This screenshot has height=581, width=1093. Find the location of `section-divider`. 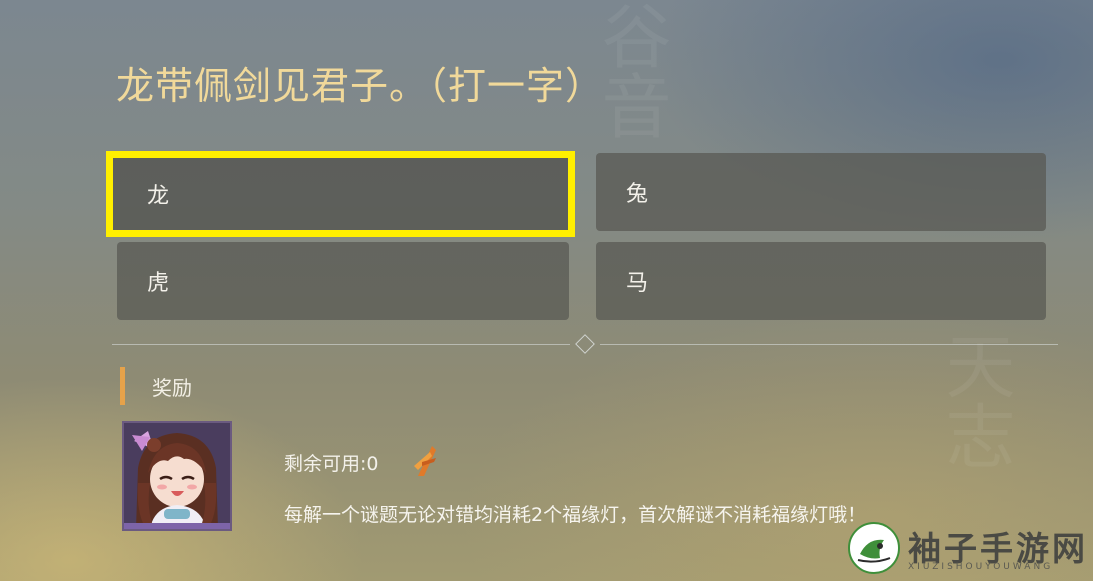

section-divider is located at coordinates (585, 344).